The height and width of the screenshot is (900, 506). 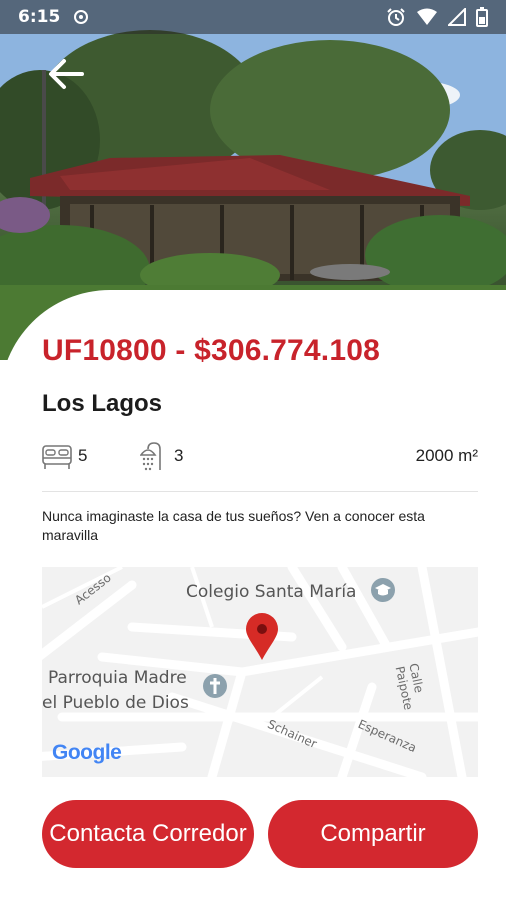 I want to click on listing-price: UF10800 - $306.774.108, so click(x=211, y=350).